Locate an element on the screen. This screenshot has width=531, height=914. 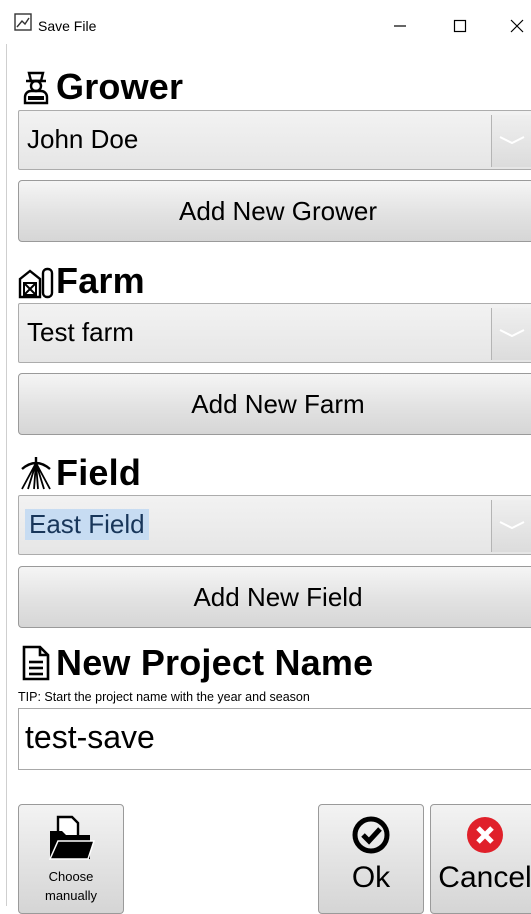
project-name-value: test-save is located at coordinates (90, 737).